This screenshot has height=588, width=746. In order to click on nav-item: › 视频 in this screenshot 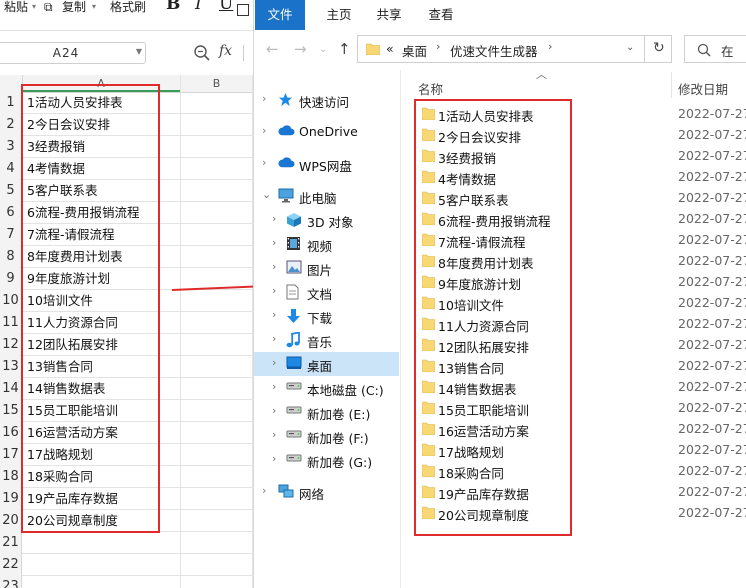, I will do `click(326, 244)`.